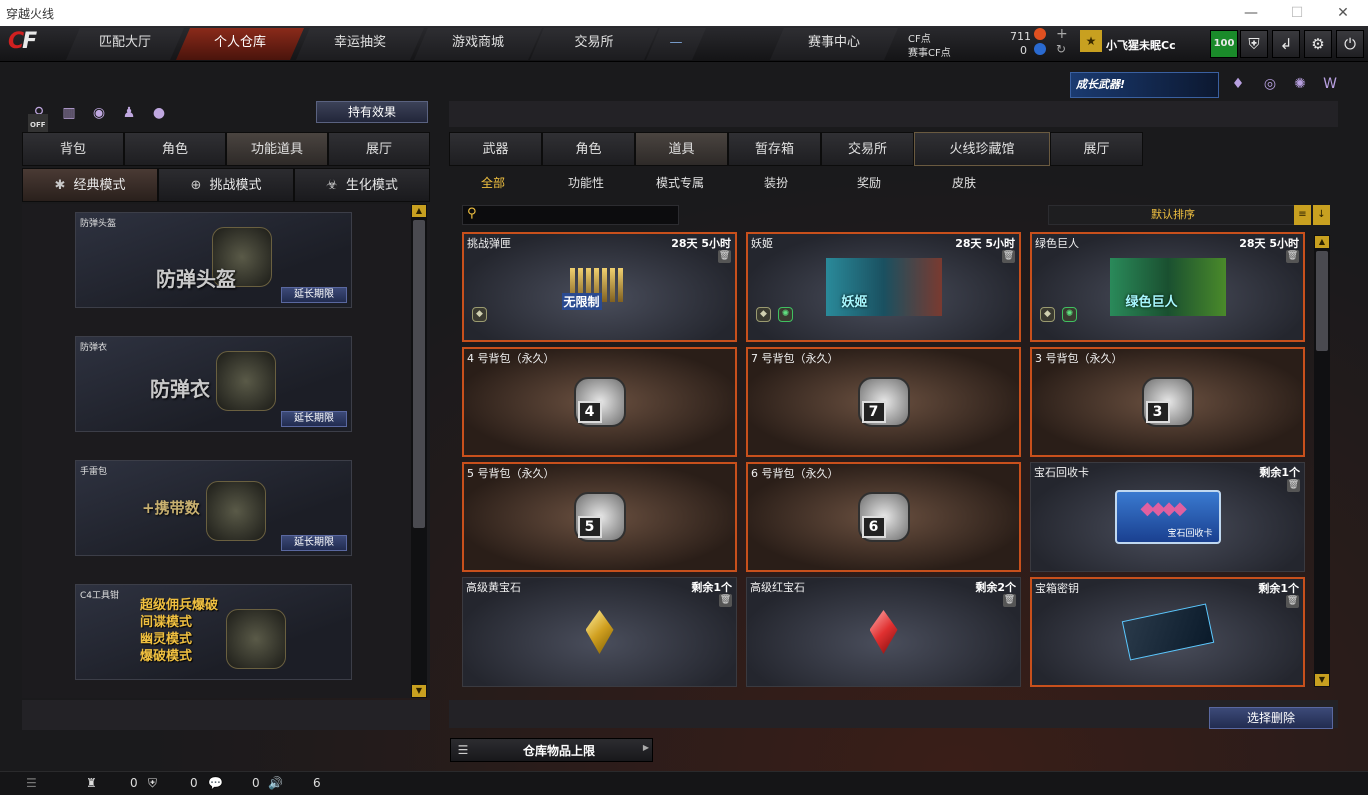  Describe the element at coordinates (599, 632) in the screenshot. I see `grid-item: 高级黄宝石 剩余1个 🗑` at that location.